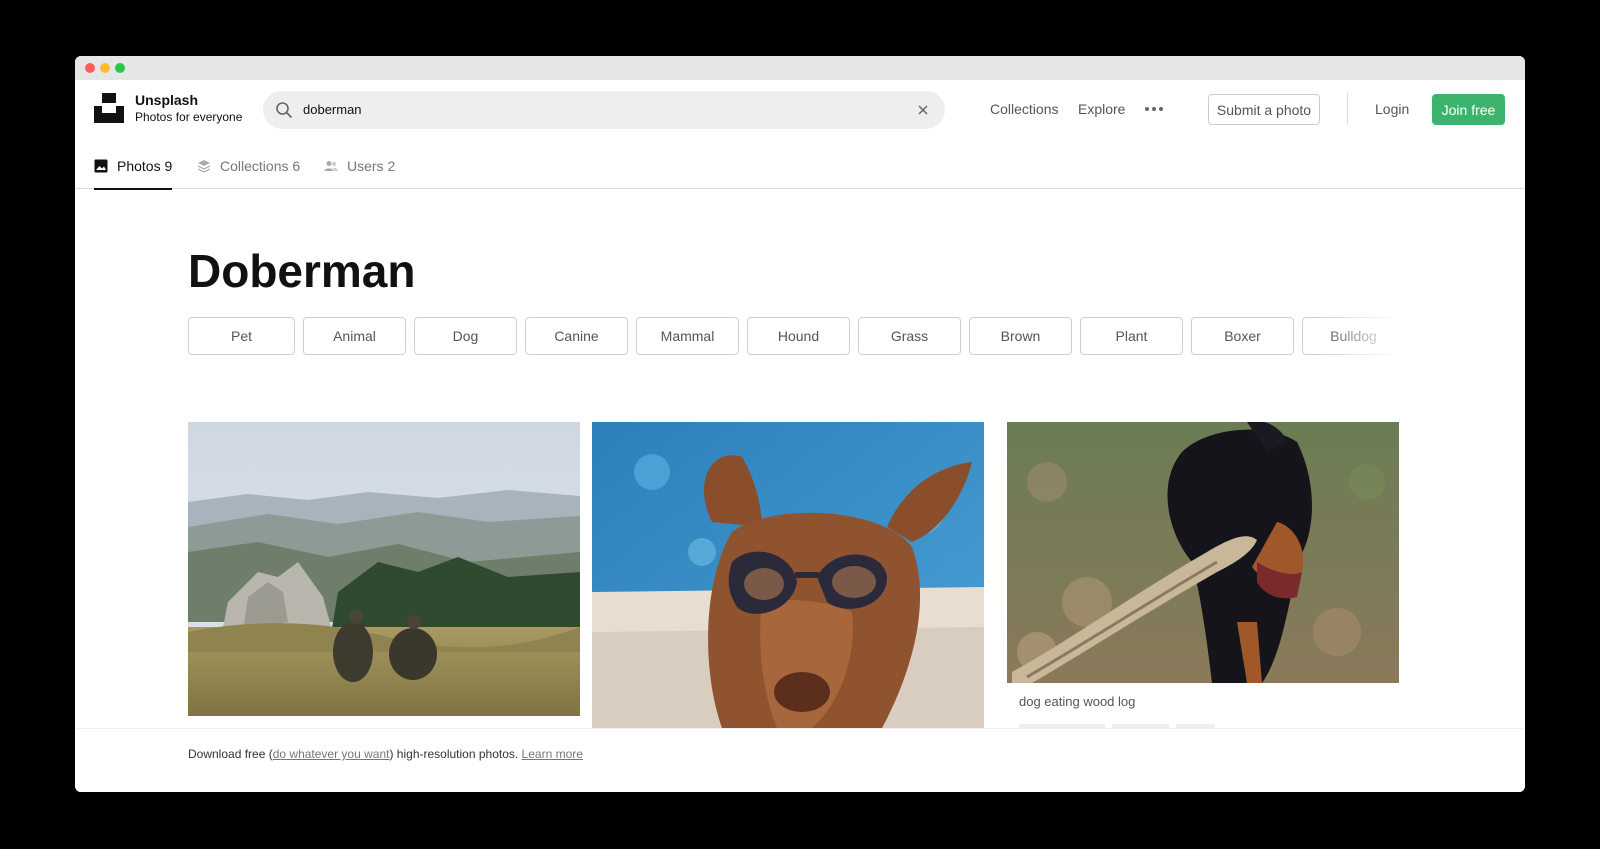 This screenshot has height=849, width=1600. I want to click on unsplash-logo-icon, so click(109, 108).